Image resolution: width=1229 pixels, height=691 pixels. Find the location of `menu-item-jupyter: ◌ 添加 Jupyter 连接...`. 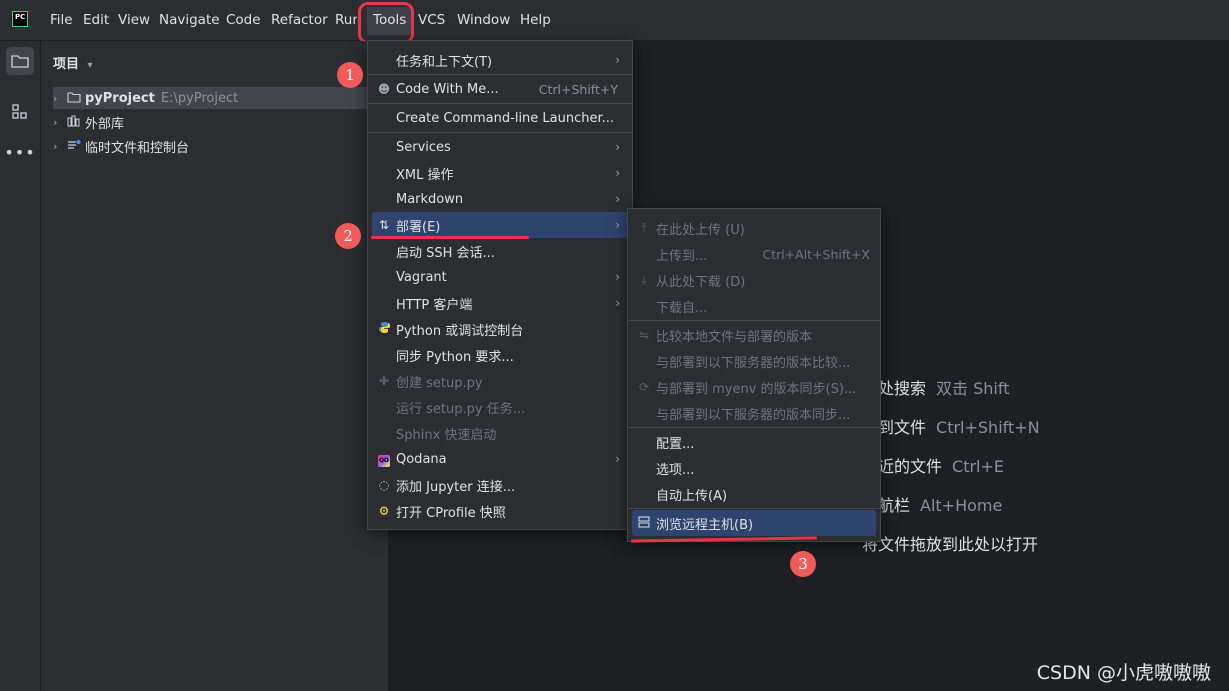

menu-item-jupyter: ◌ 添加 Jupyter 连接... is located at coordinates (500, 485).